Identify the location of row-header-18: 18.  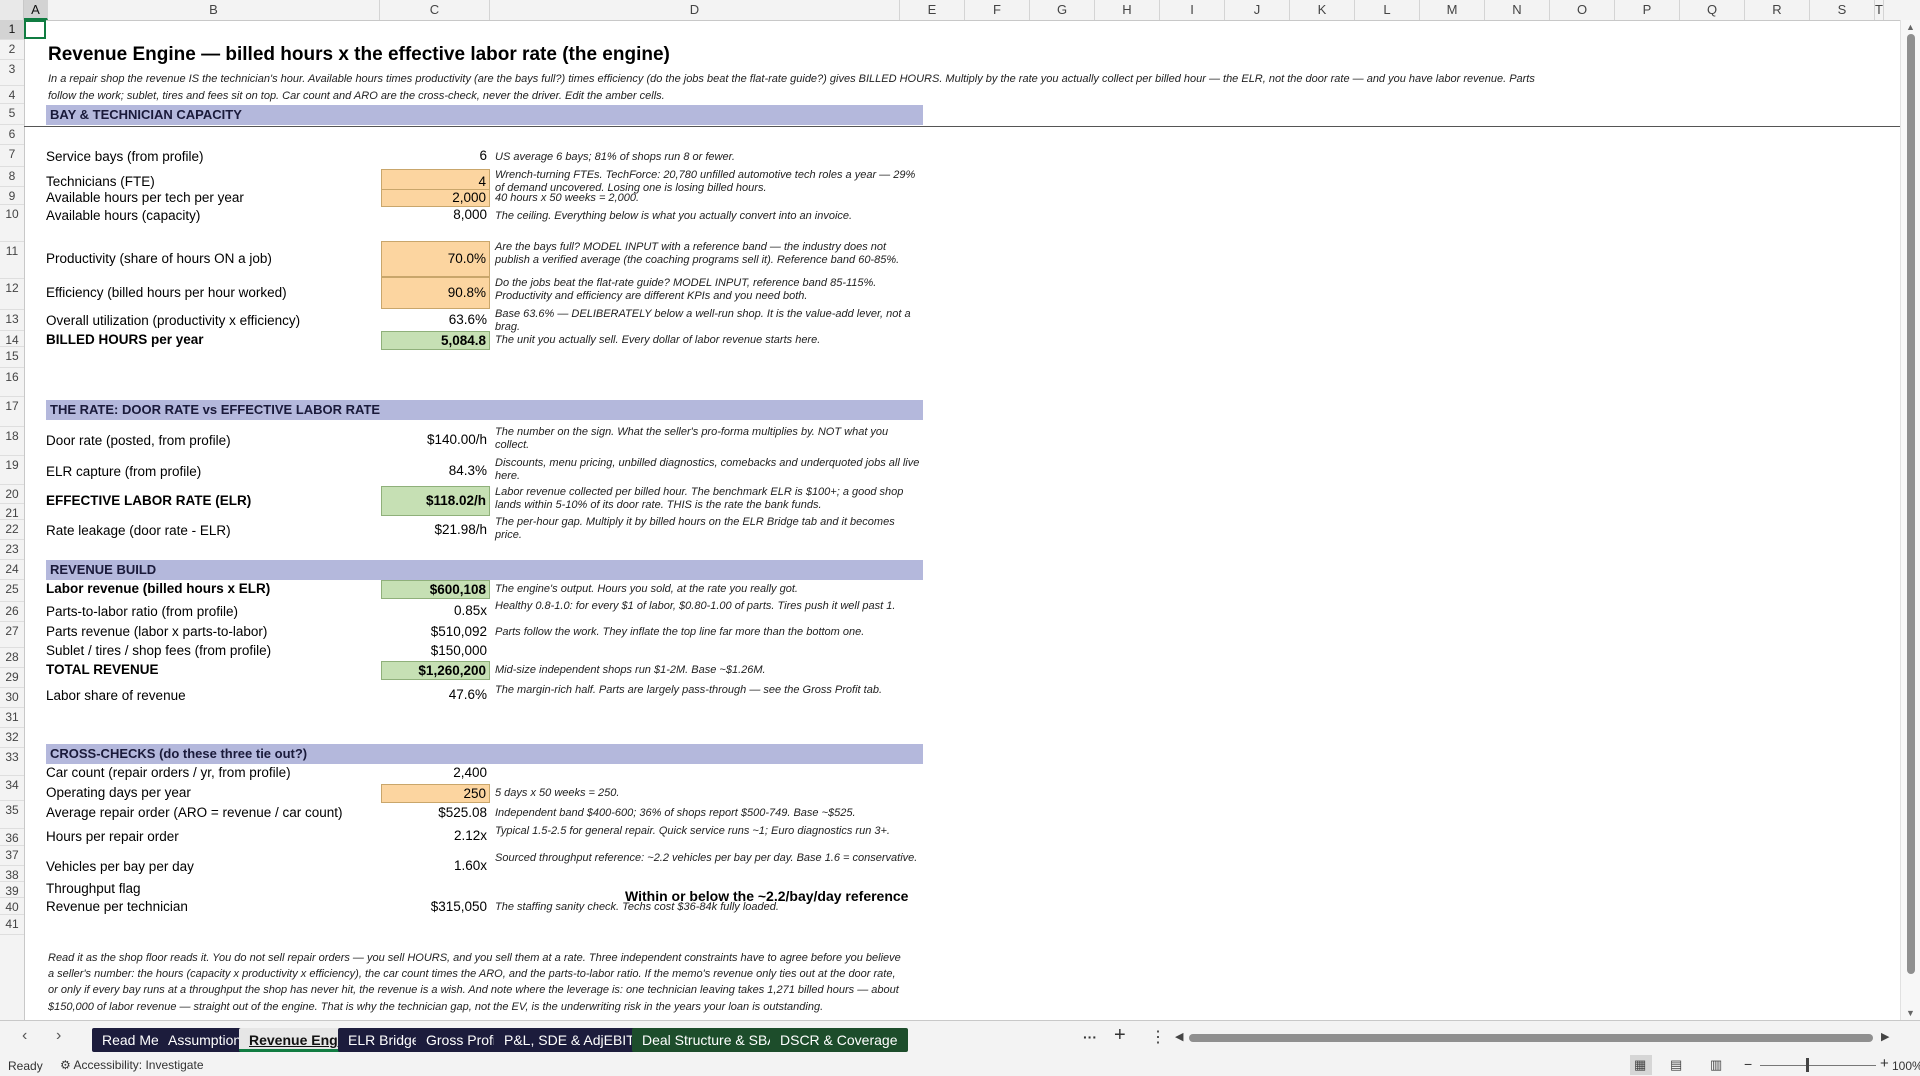
(12, 441).